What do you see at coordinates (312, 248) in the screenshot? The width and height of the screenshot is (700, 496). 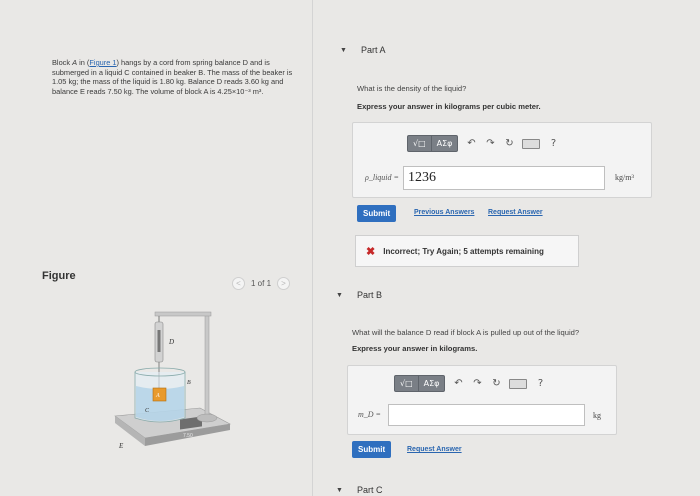 I see `panel-divider` at bounding box center [312, 248].